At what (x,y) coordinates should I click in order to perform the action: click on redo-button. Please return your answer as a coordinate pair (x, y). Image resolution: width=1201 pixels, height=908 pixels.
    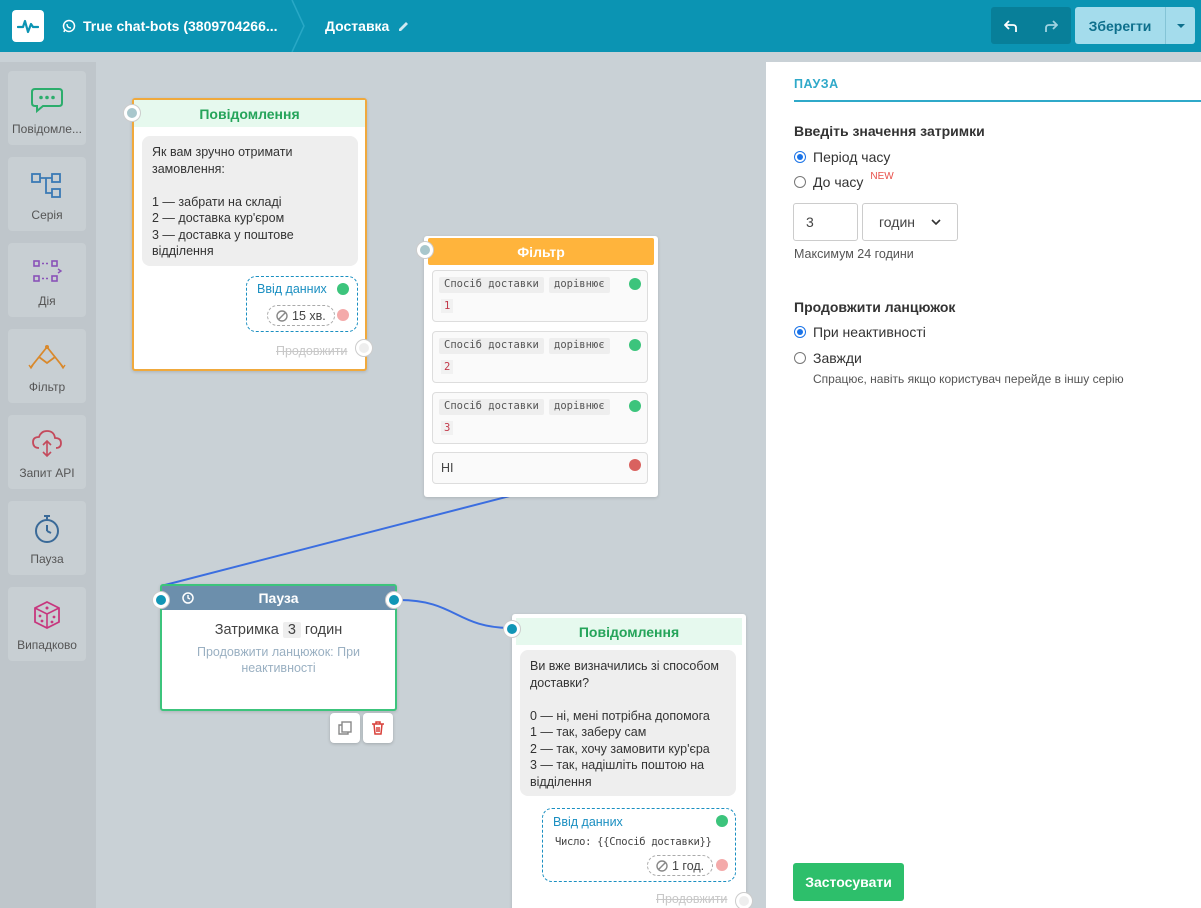
    Looking at the image, I should click on (1051, 25).